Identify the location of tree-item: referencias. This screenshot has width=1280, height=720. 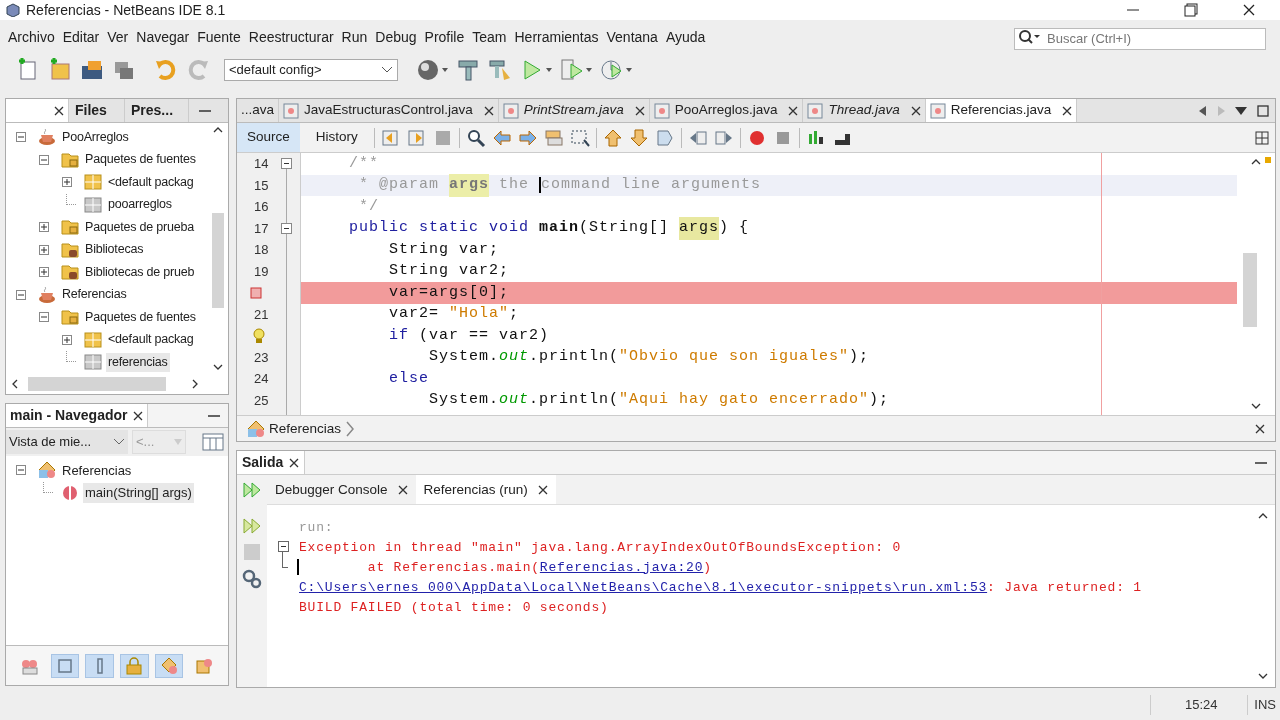
(138, 362).